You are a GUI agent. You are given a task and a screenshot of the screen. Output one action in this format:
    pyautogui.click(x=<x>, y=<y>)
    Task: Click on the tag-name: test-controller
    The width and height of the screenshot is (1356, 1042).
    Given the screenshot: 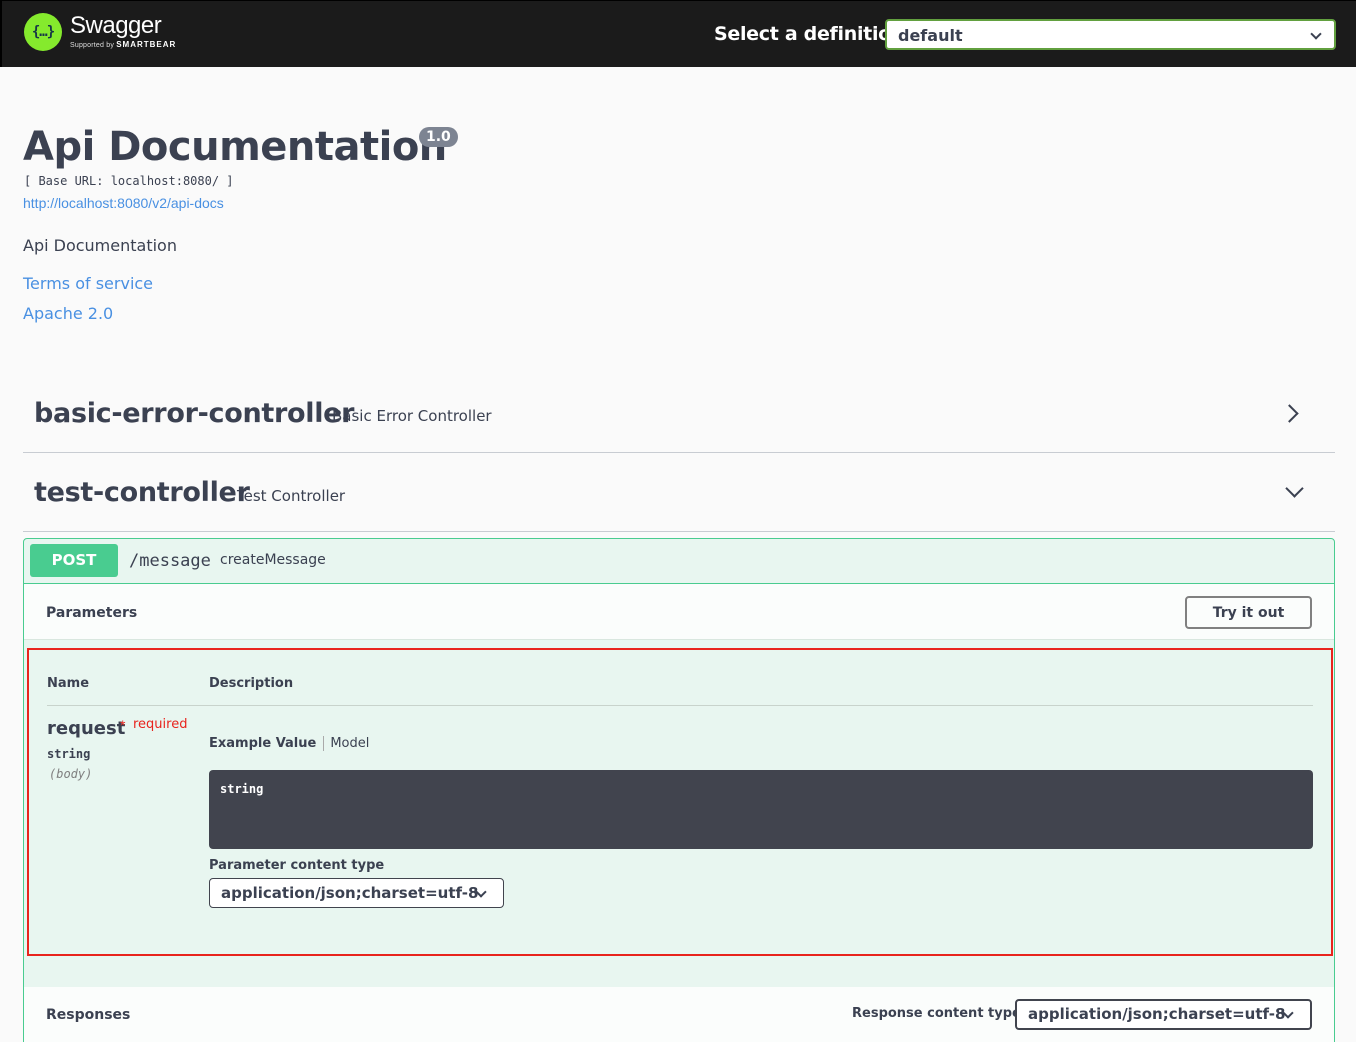 What is the action you would take?
    pyautogui.click(x=142, y=492)
    